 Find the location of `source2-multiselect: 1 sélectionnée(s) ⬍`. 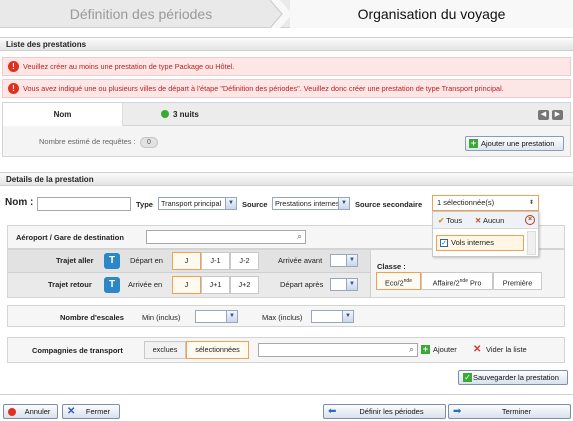

source2-multiselect: 1 sélectionnée(s) ⬍ is located at coordinates (485, 203).